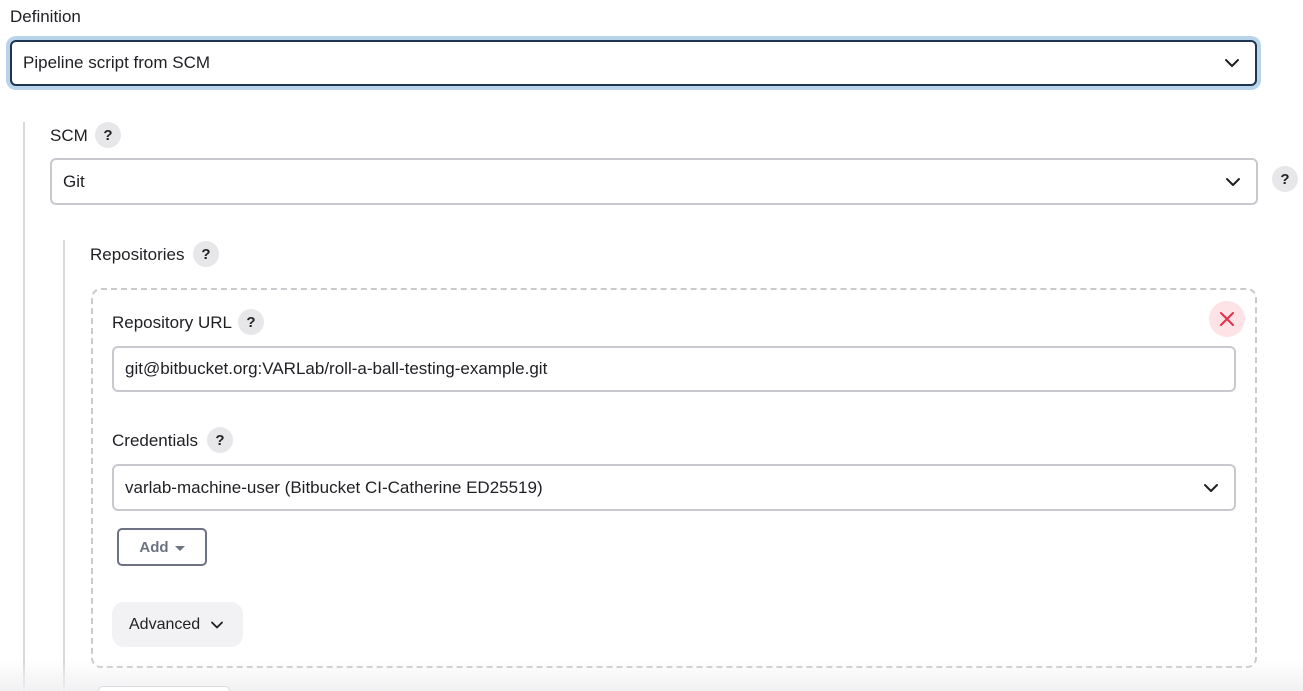  What do you see at coordinates (172, 322) in the screenshot?
I see `repository-url-label: Repository URL` at bounding box center [172, 322].